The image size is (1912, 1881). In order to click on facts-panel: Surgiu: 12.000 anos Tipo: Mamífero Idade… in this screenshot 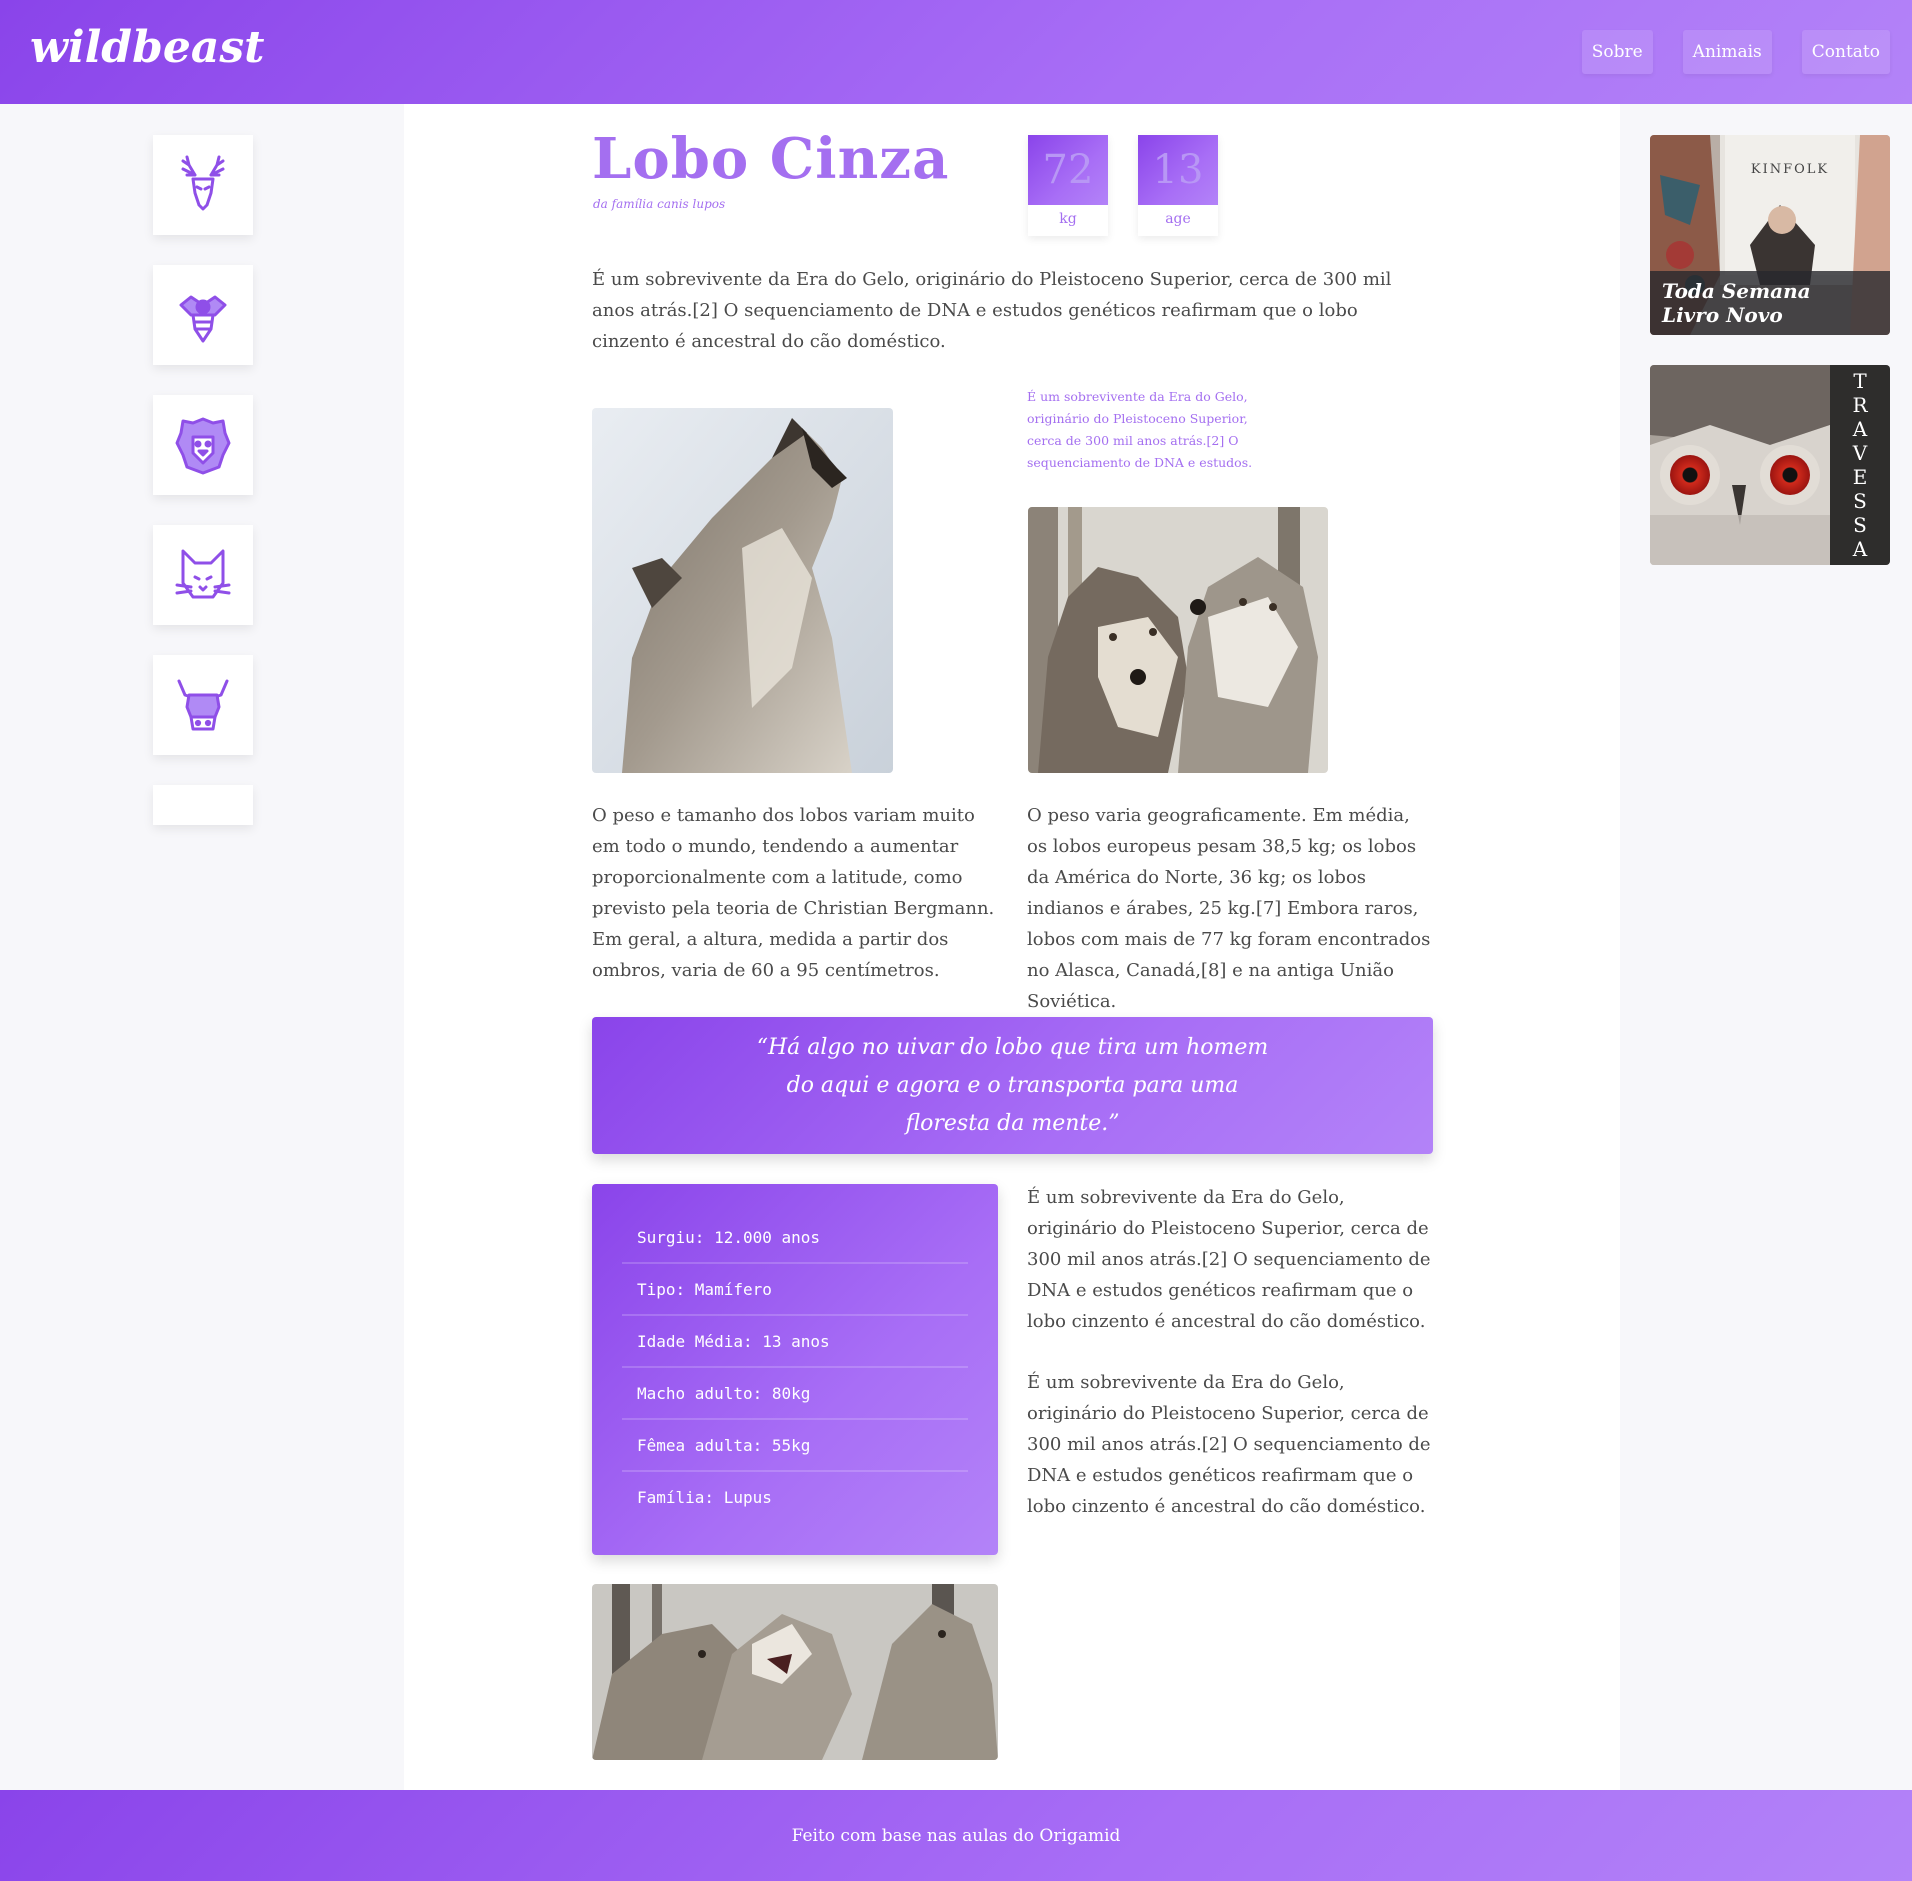, I will do `click(795, 1369)`.